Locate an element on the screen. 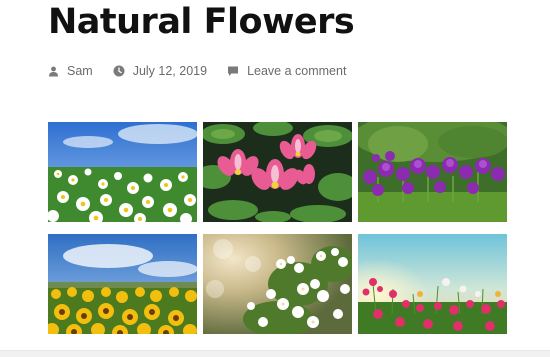 Image resolution: width=550 pixels, height=357 pixels. person-icon is located at coordinates (53, 71).